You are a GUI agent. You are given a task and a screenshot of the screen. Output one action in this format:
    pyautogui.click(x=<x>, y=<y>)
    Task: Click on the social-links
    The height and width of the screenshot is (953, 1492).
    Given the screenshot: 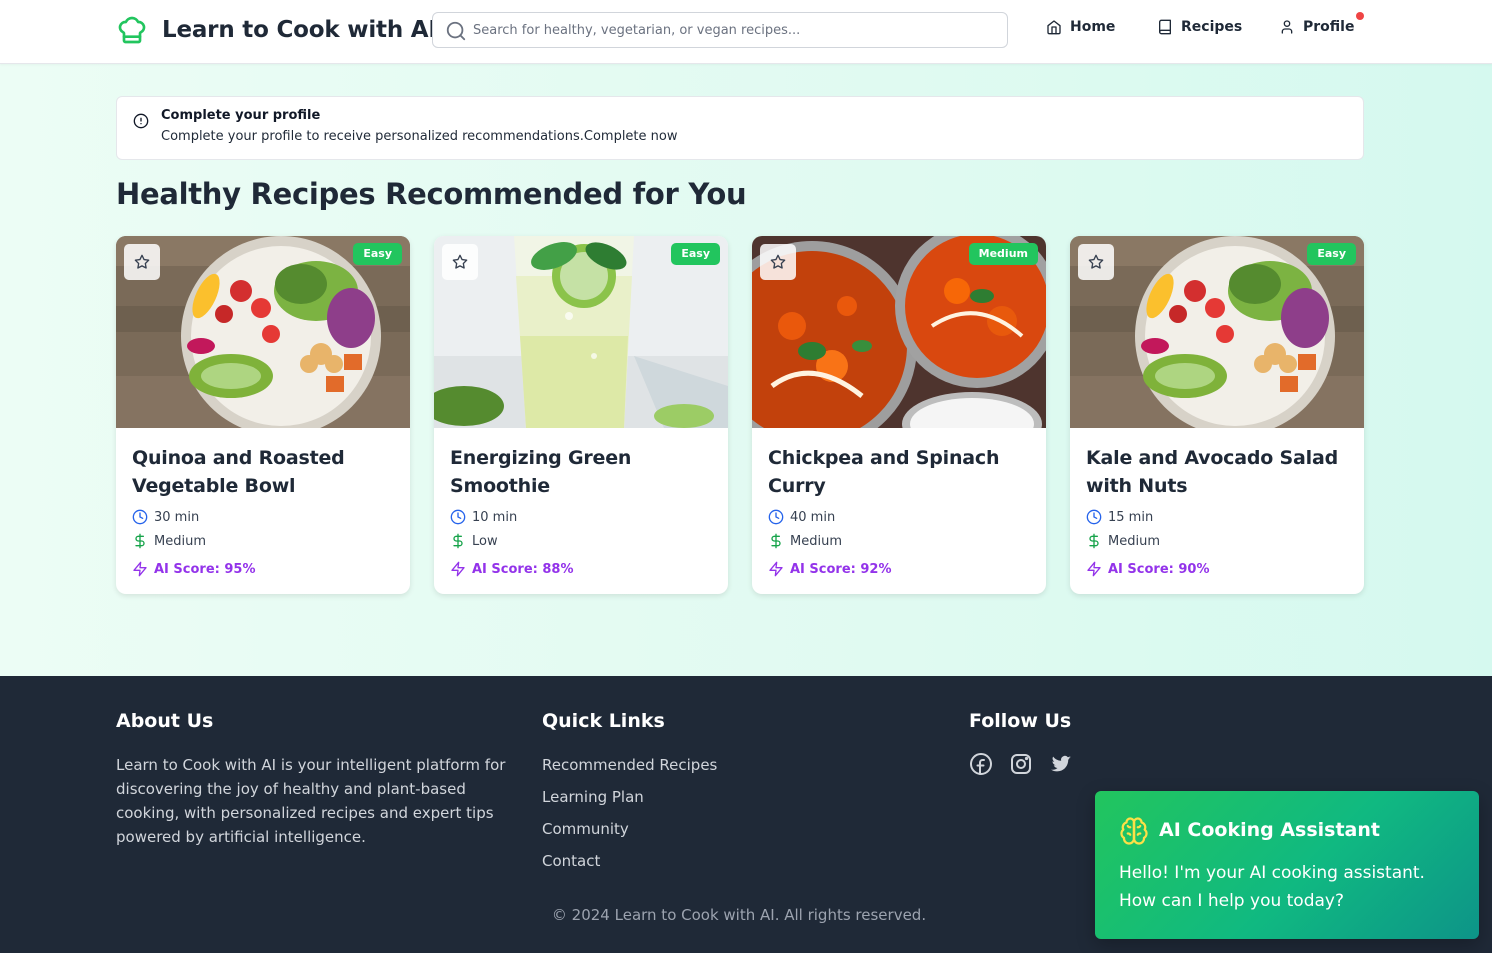 What is the action you would take?
    pyautogui.click(x=1021, y=764)
    